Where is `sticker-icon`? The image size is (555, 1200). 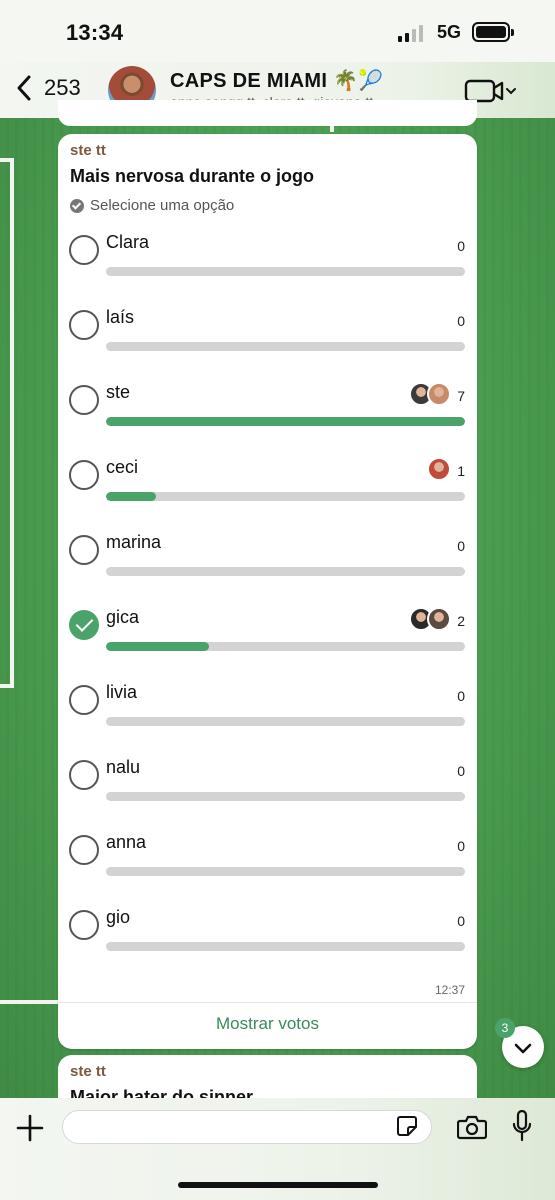 sticker-icon is located at coordinates (407, 1126).